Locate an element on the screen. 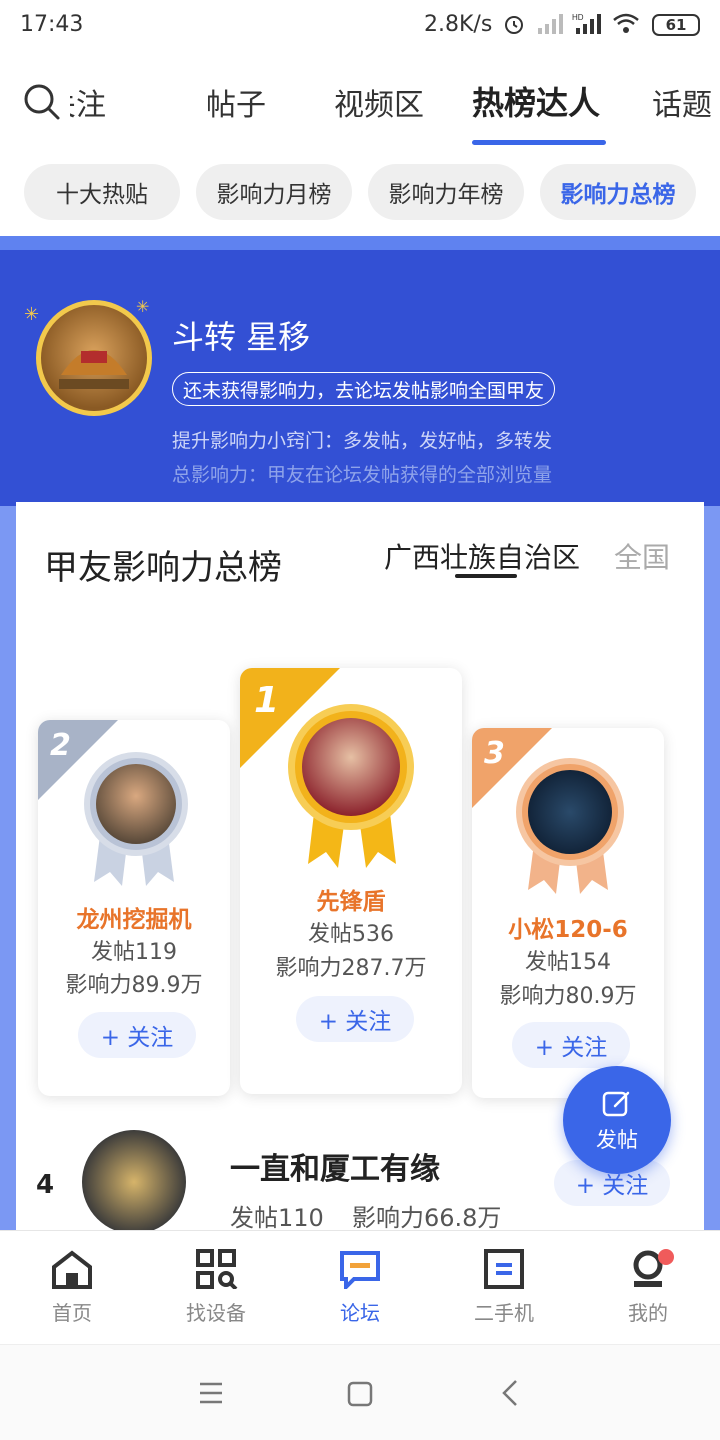  tab-topics: 话题 is located at coordinates (682, 102).